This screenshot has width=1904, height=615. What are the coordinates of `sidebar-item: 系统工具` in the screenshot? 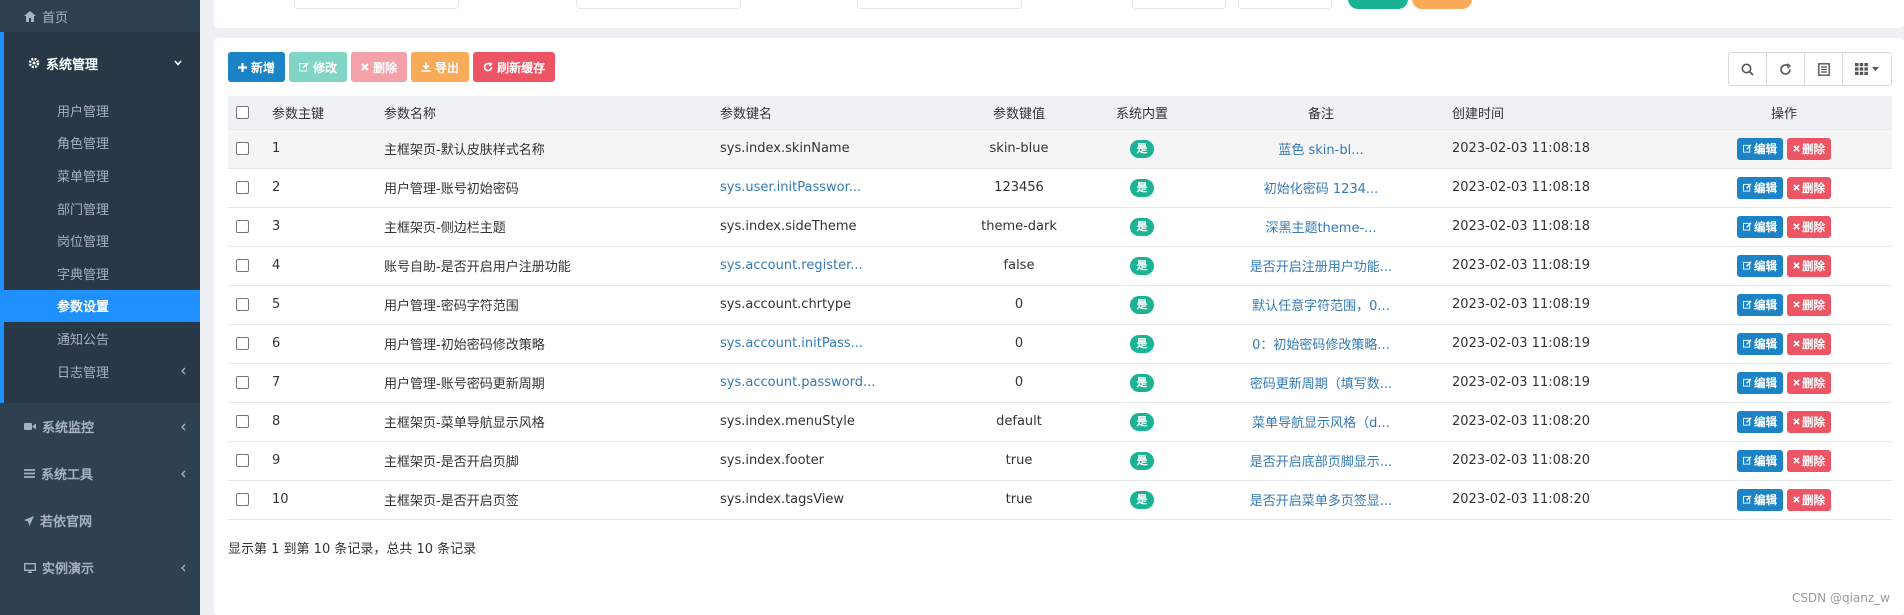 It's located at (100, 473).